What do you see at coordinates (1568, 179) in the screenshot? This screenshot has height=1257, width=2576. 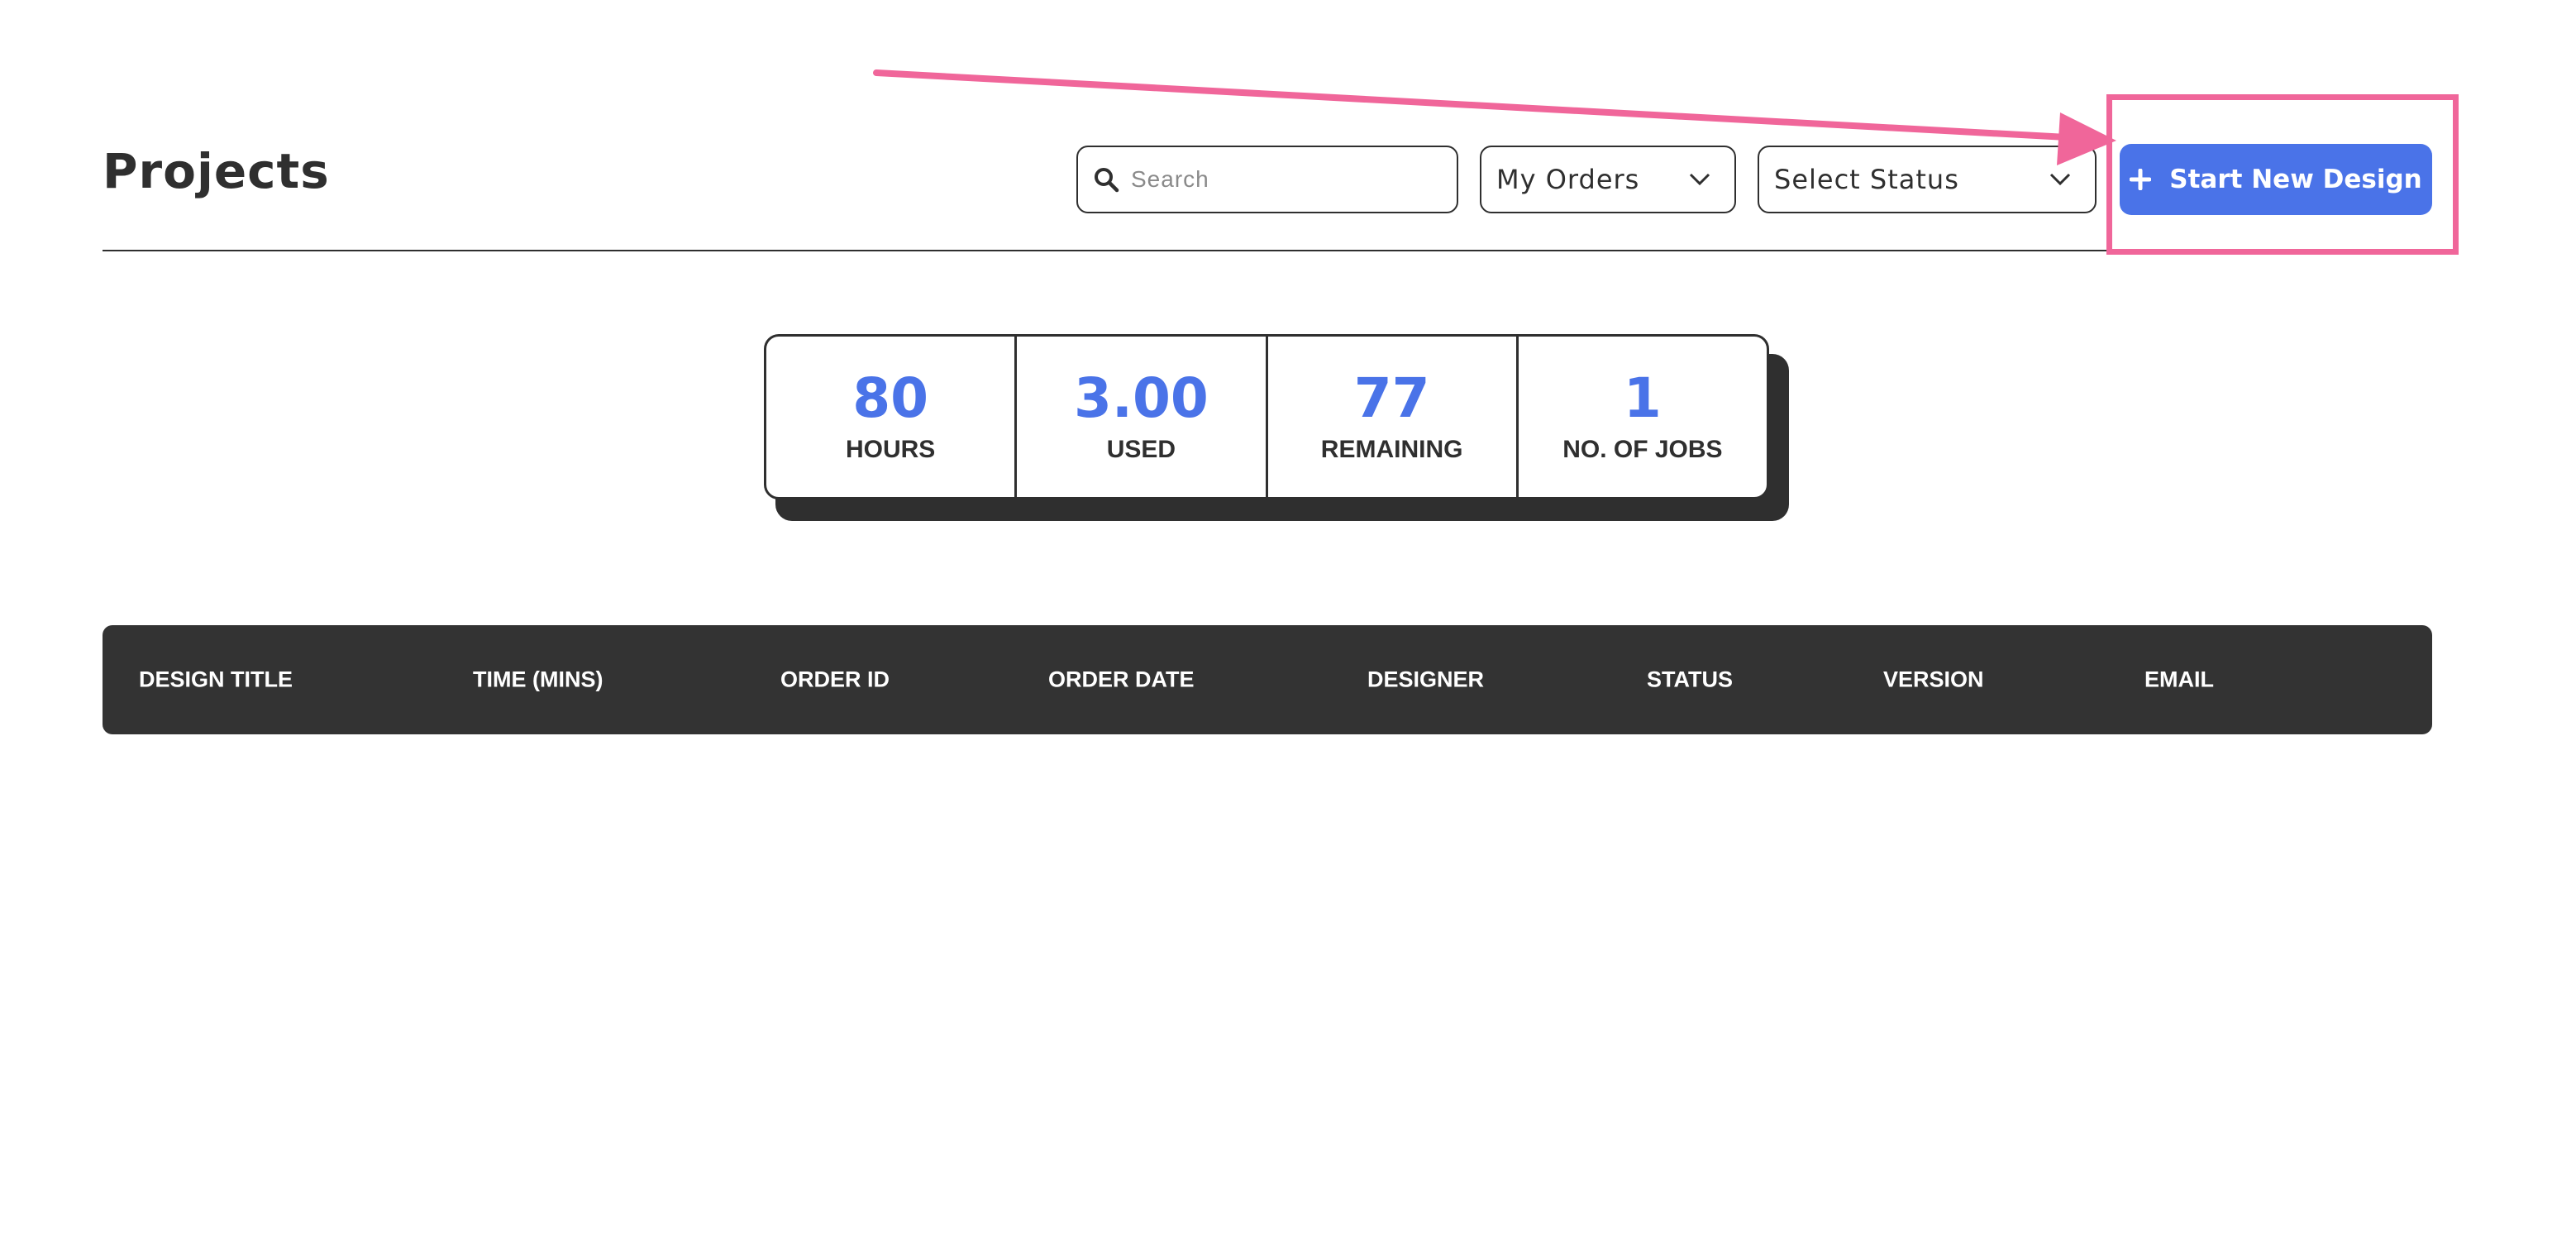 I see `orders-filter-value: My Orders` at bounding box center [1568, 179].